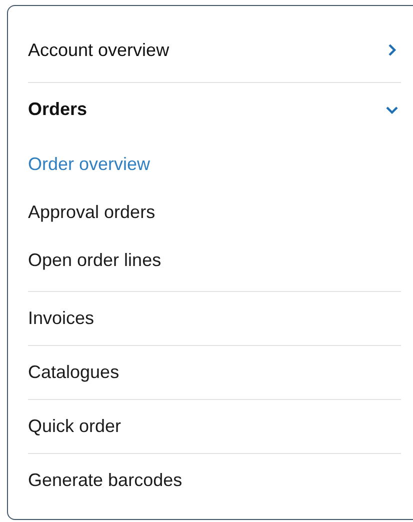 The image size is (413, 522). Describe the element at coordinates (214, 318) in the screenshot. I see `menu-link: Invoices` at that location.